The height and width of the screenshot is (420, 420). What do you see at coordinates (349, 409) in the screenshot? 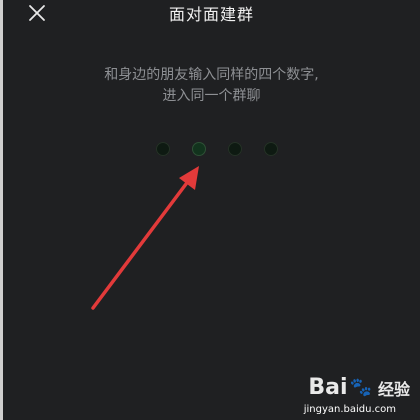
I see `watermark-url: jingyan.baidu.com` at bounding box center [349, 409].